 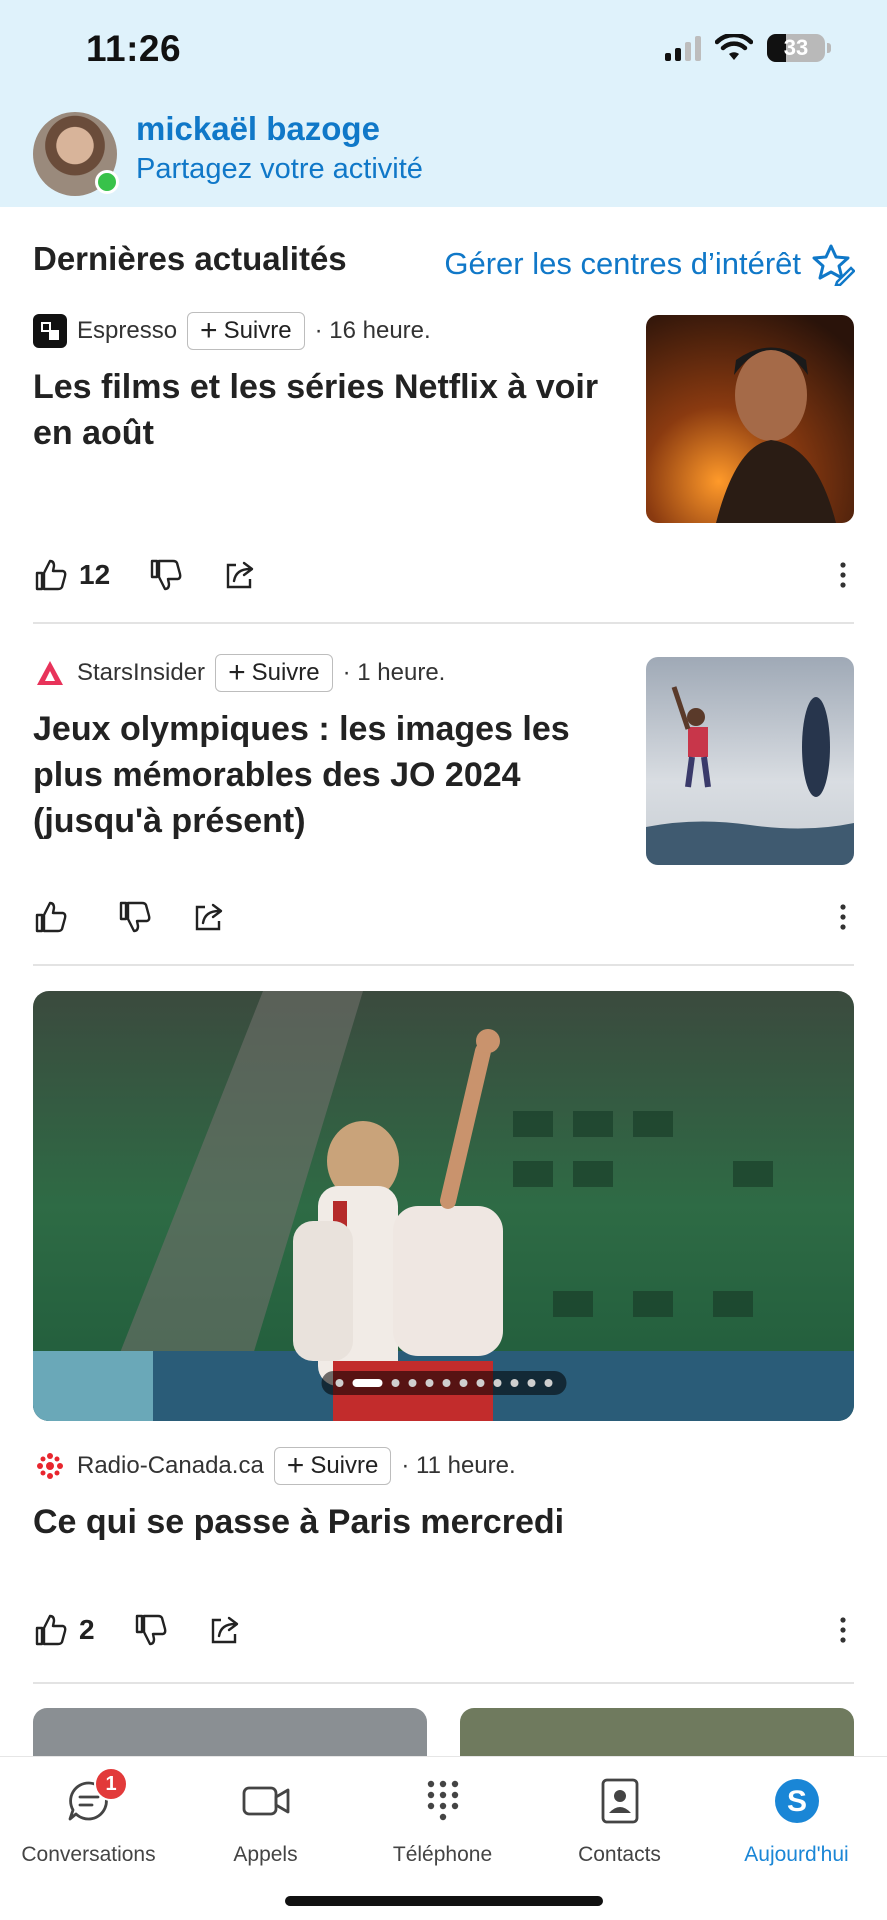 I want to click on unread-badge: 1, so click(x=111, y=1784).